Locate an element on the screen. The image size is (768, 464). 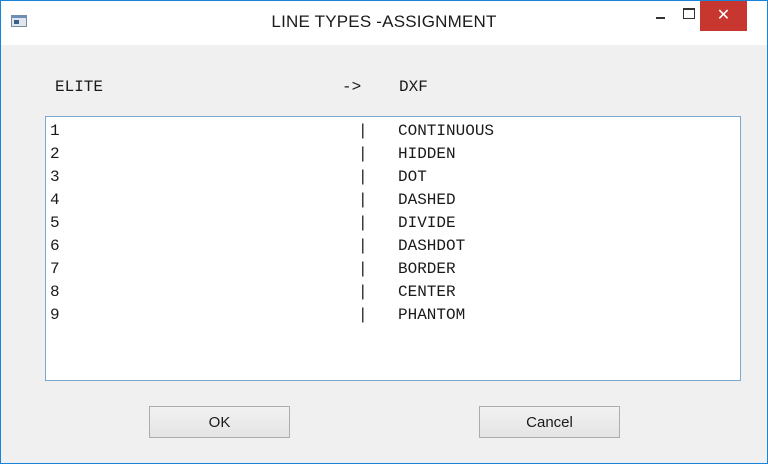
dxf-line-type: DASHDOT is located at coordinates (432, 246).